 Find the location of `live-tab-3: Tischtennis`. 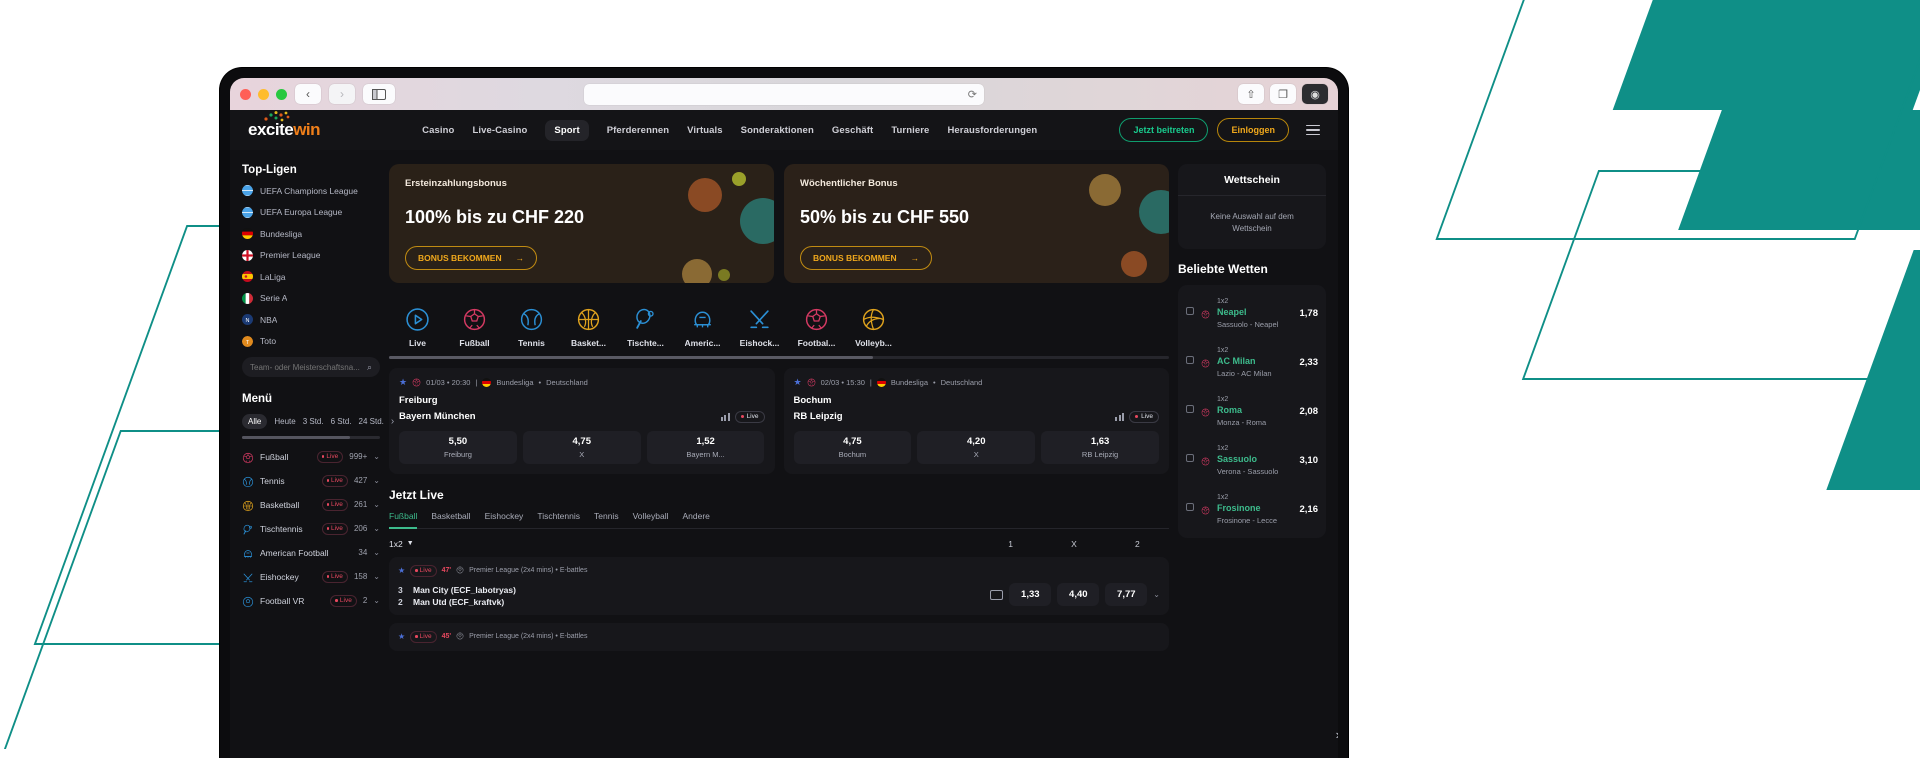

live-tab-3: Tischtennis is located at coordinates (558, 516).